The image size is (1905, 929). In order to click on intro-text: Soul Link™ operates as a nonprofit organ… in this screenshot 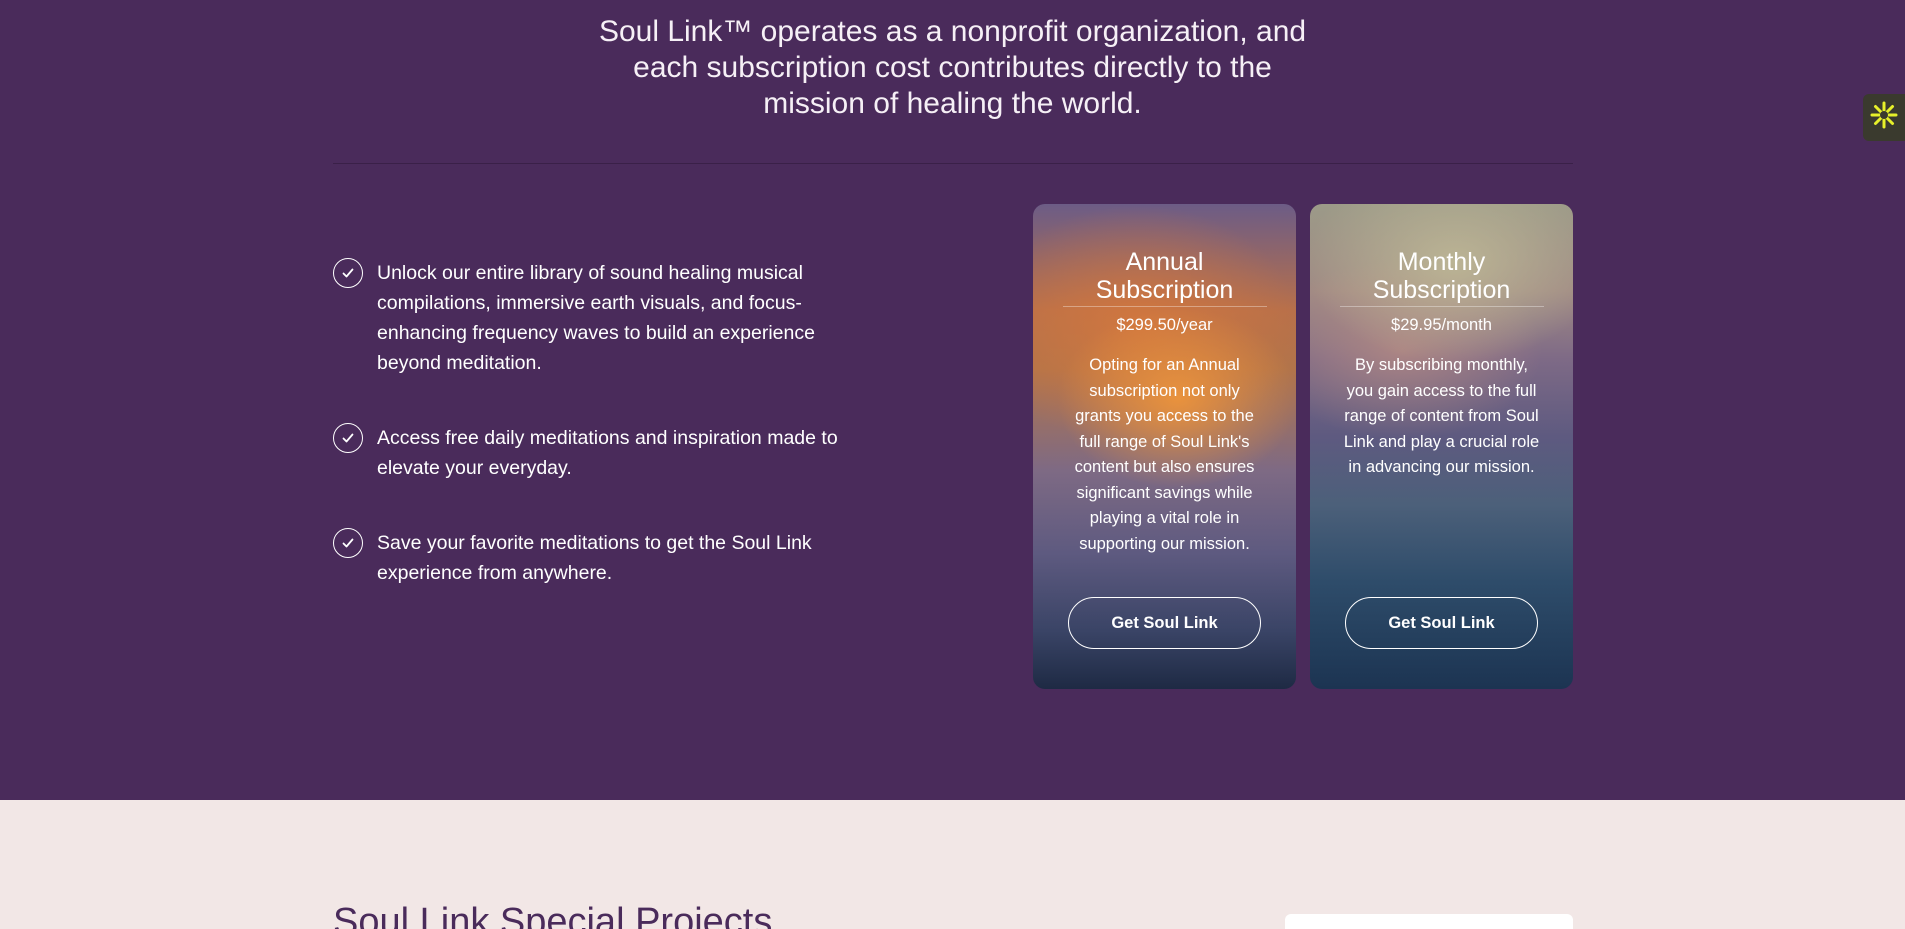, I will do `click(952, 68)`.